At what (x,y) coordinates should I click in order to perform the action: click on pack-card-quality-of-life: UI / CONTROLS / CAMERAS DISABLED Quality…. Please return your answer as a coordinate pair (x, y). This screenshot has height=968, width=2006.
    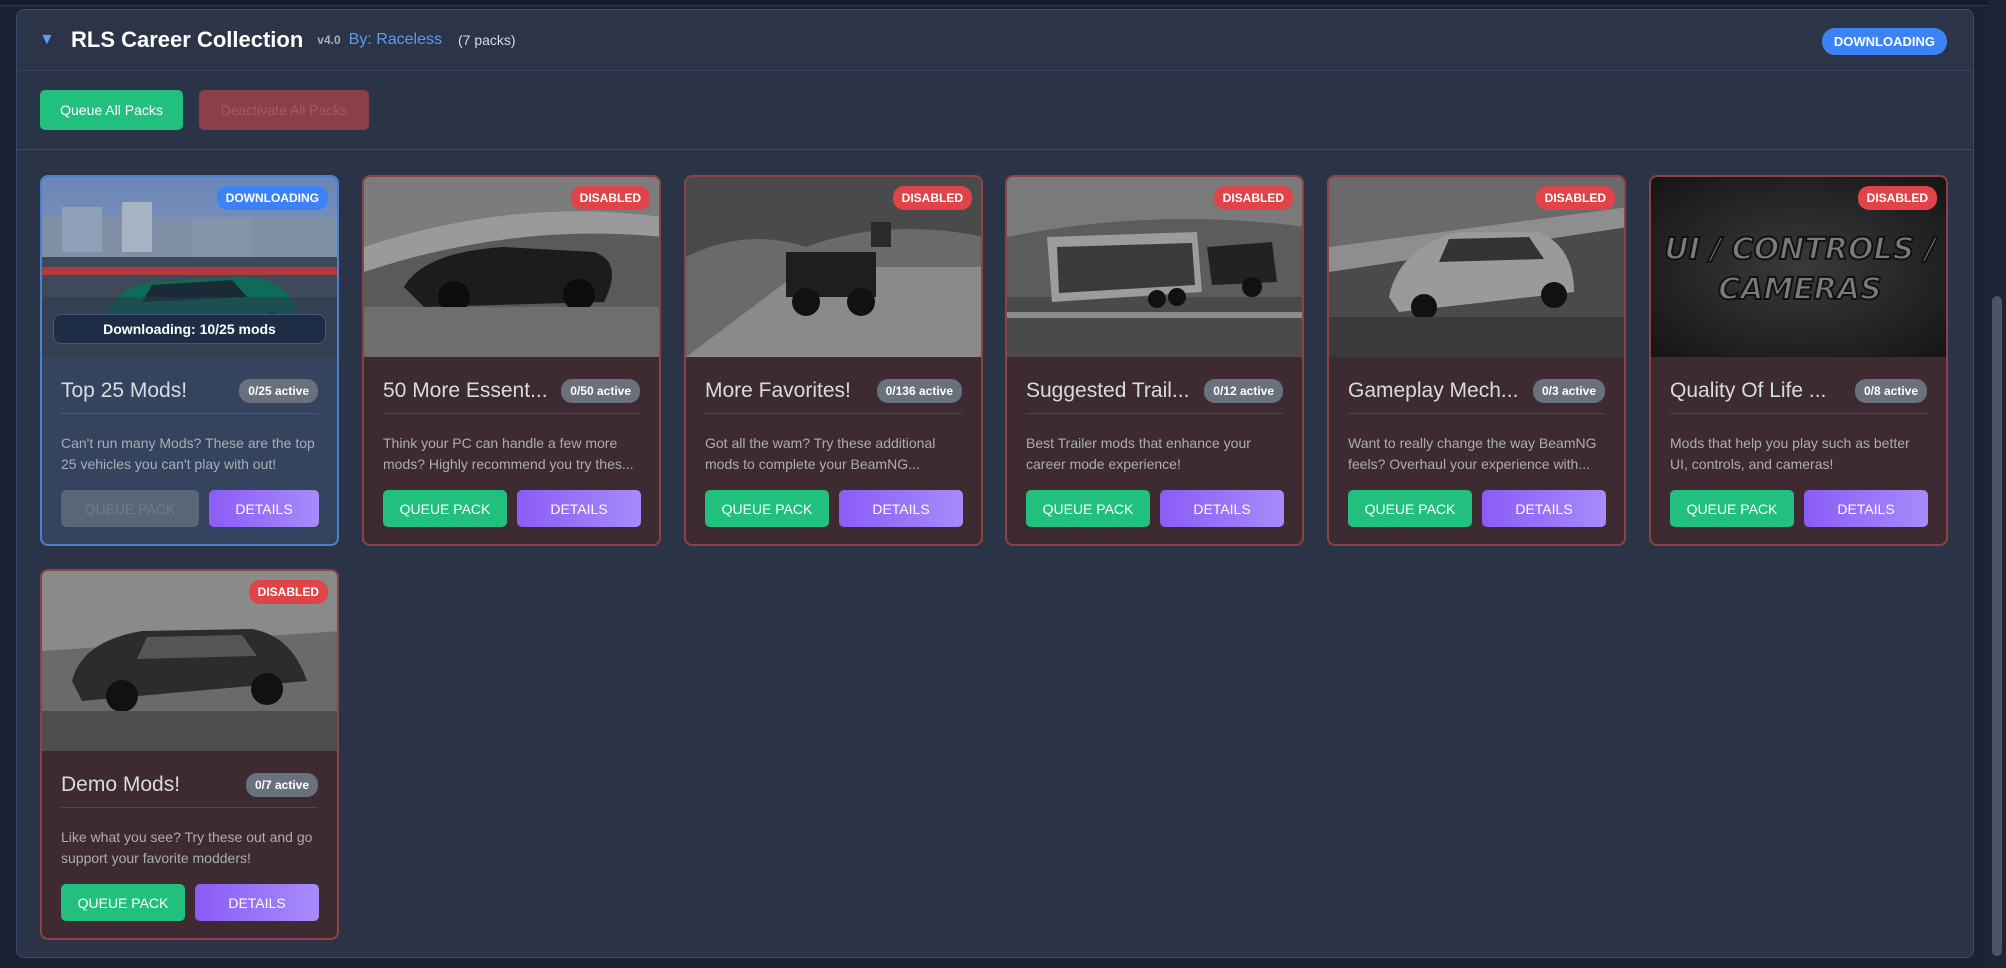
    Looking at the image, I should click on (1798, 360).